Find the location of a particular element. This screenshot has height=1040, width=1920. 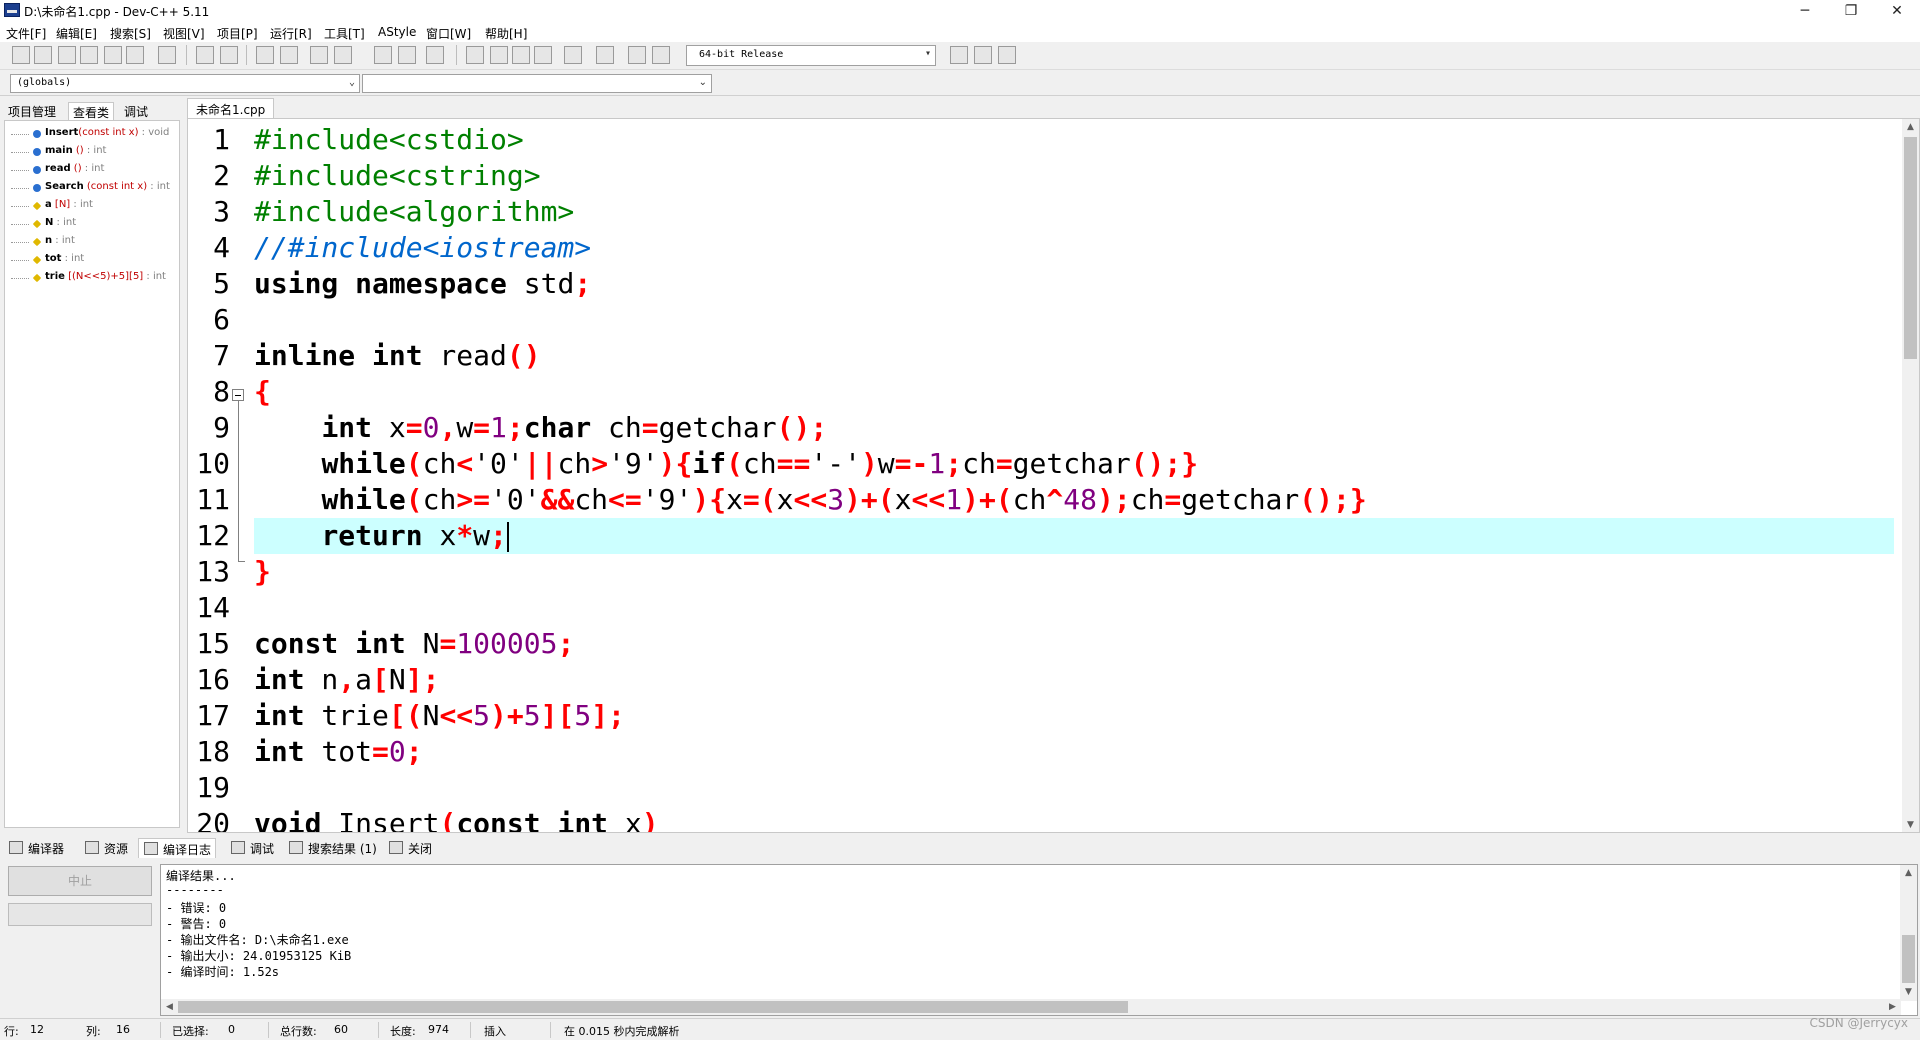

menu-project: 项目[P] is located at coordinates (237, 33).